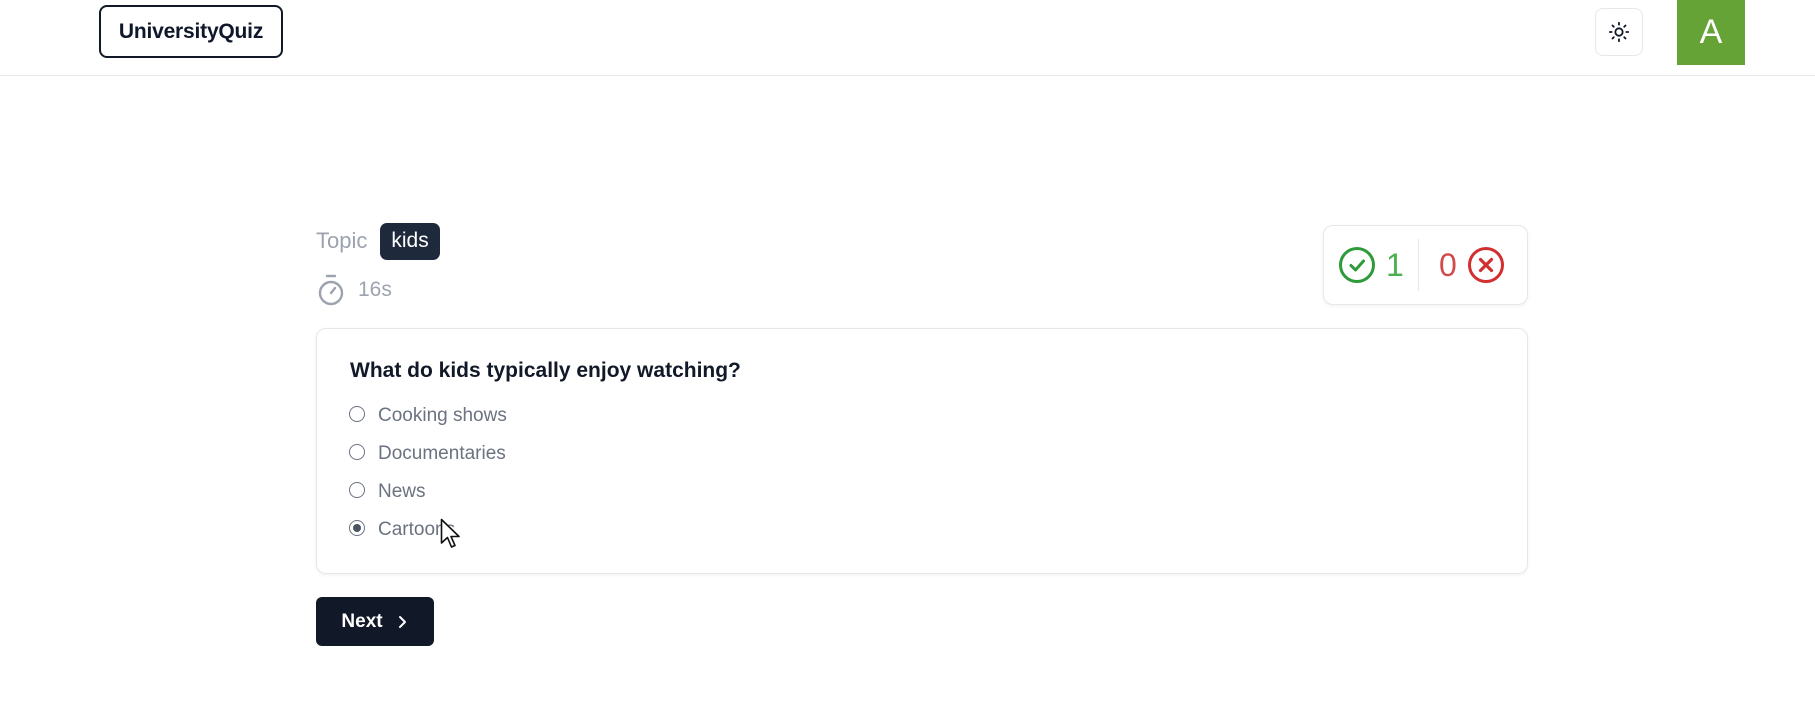  I want to click on option-label: Documentaries, so click(442, 453).